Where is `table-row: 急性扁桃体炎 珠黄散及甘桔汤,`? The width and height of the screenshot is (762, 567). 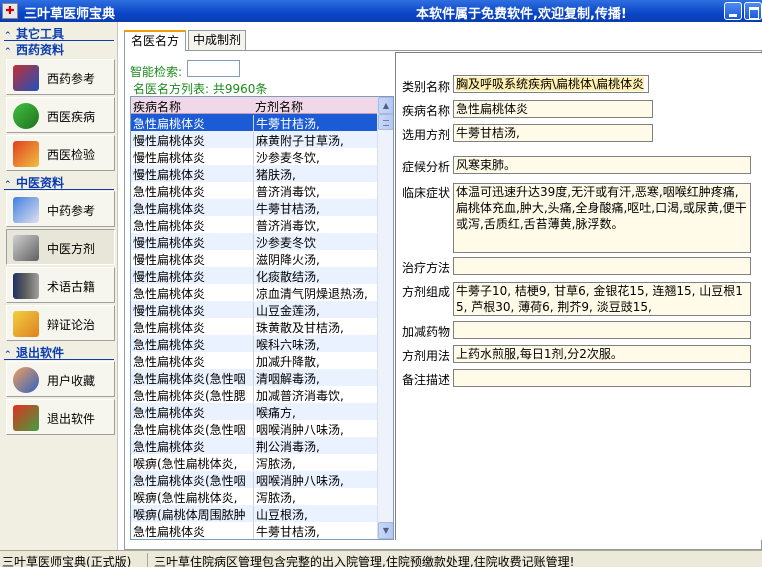
table-row: 急性扁桃体炎 珠黄散及甘桔汤, is located at coordinates (254, 327).